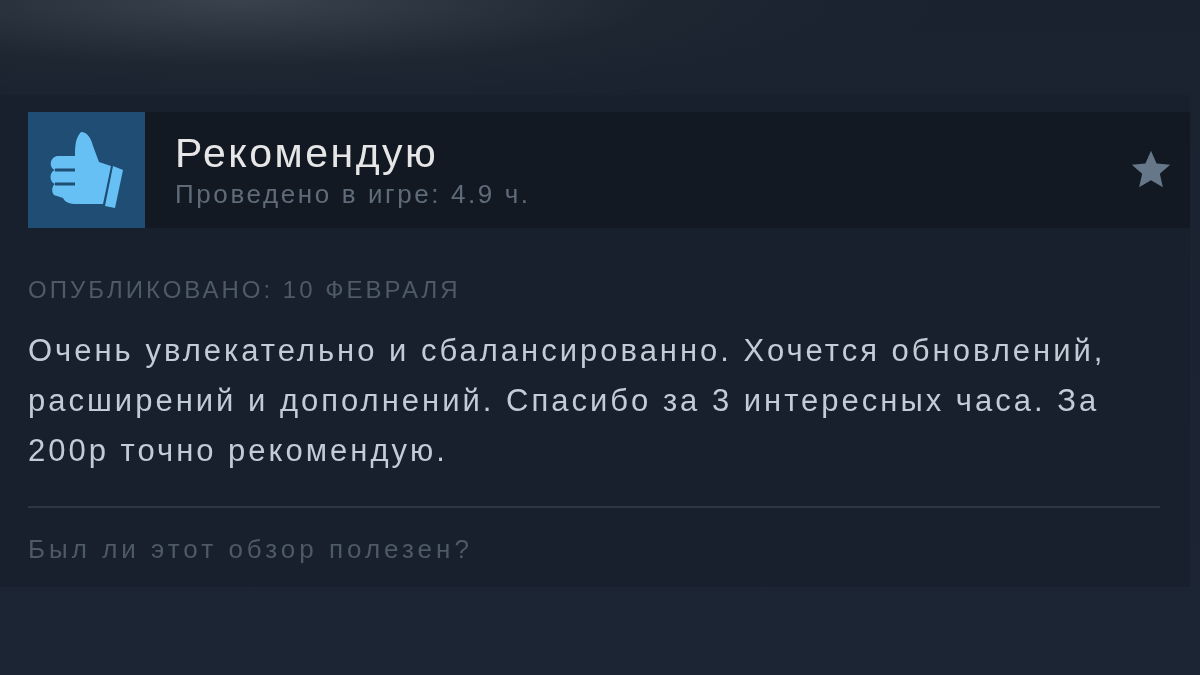 This screenshot has width=1200, height=675. I want to click on verdict-title: Рекомендую, so click(307, 153).